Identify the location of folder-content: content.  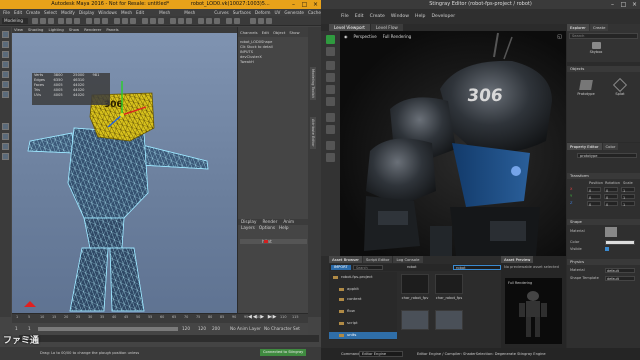
(350, 299).